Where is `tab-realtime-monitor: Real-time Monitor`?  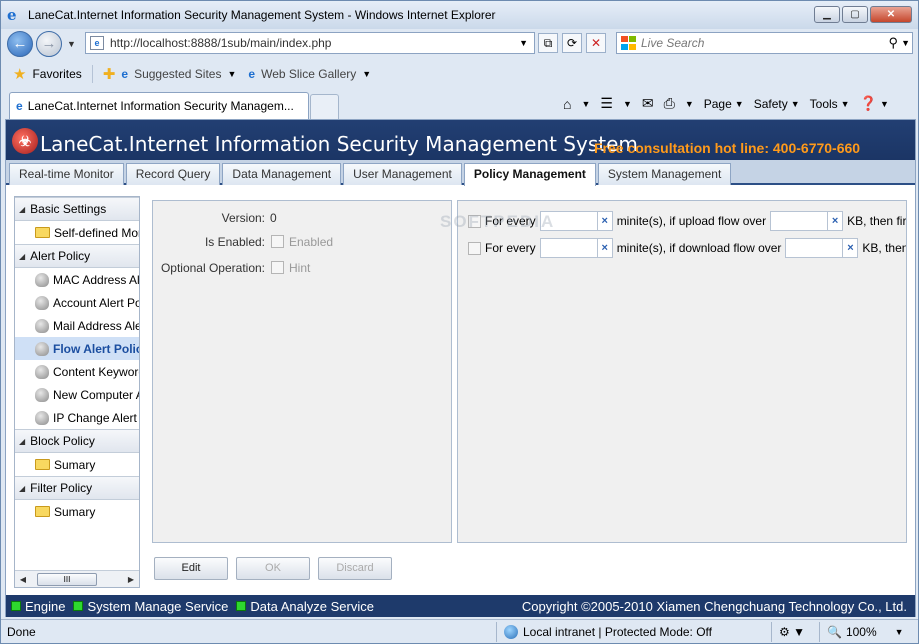 tab-realtime-monitor: Real-time Monitor is located at coordinates (66, 174).